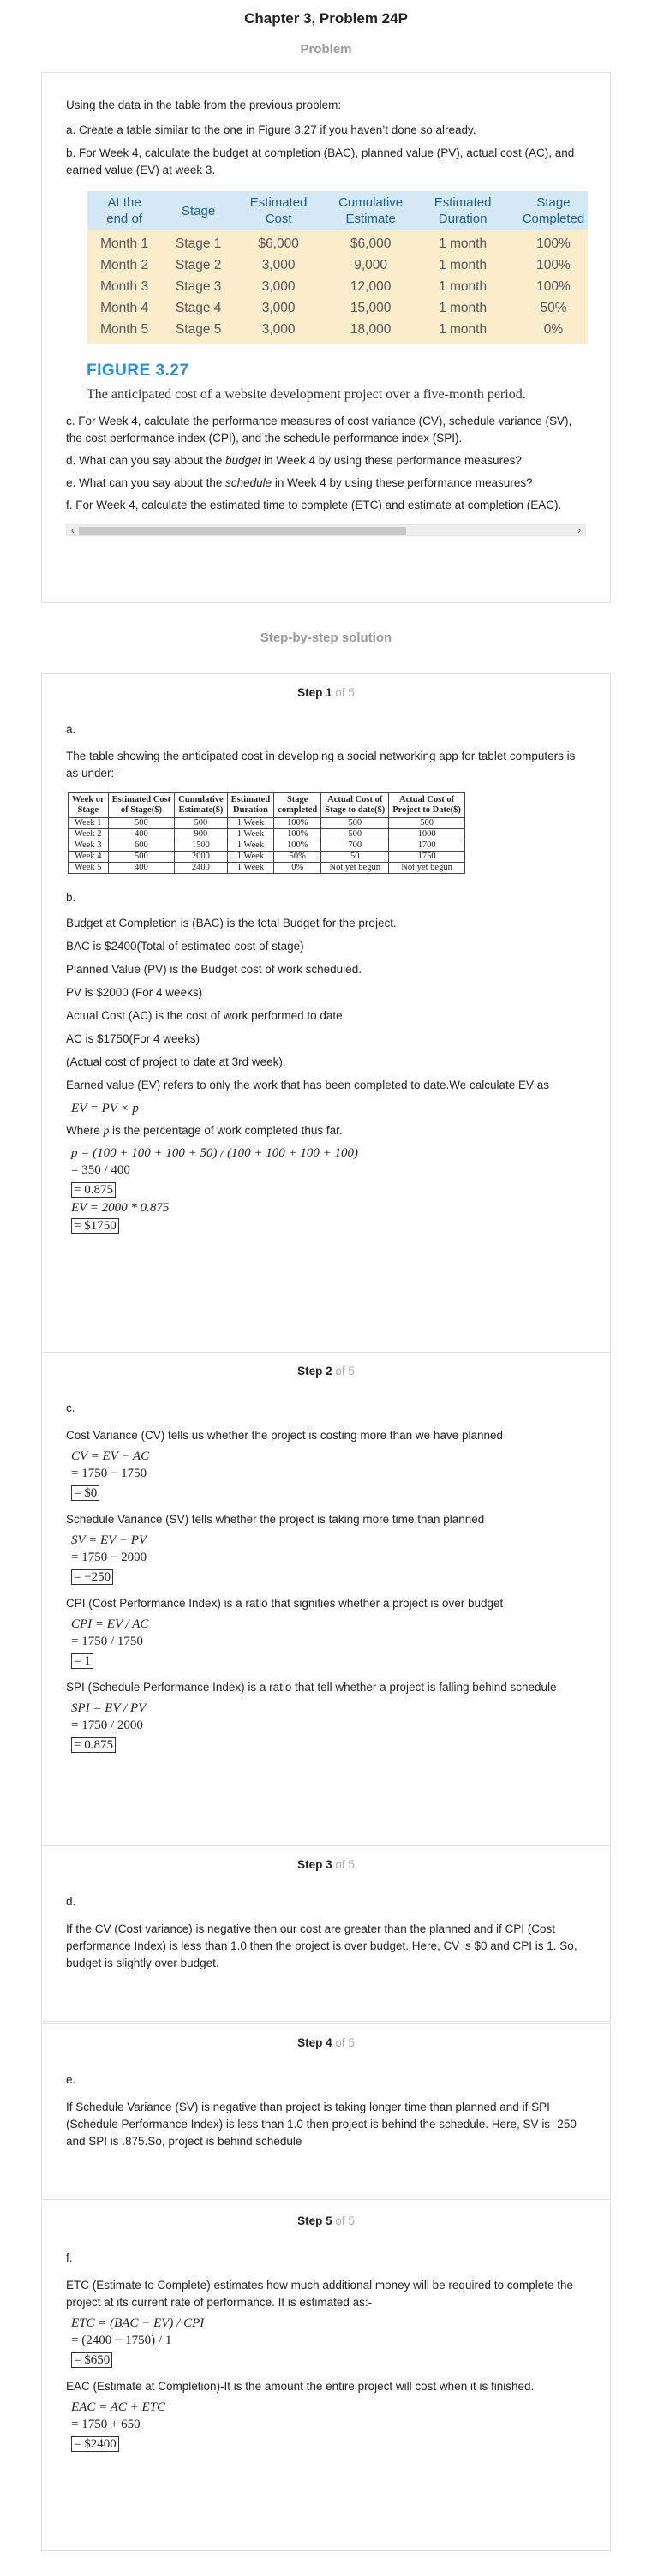  I want to click on step-1-line: AC is $1750(For 4 weeks), so click(133, 1038).